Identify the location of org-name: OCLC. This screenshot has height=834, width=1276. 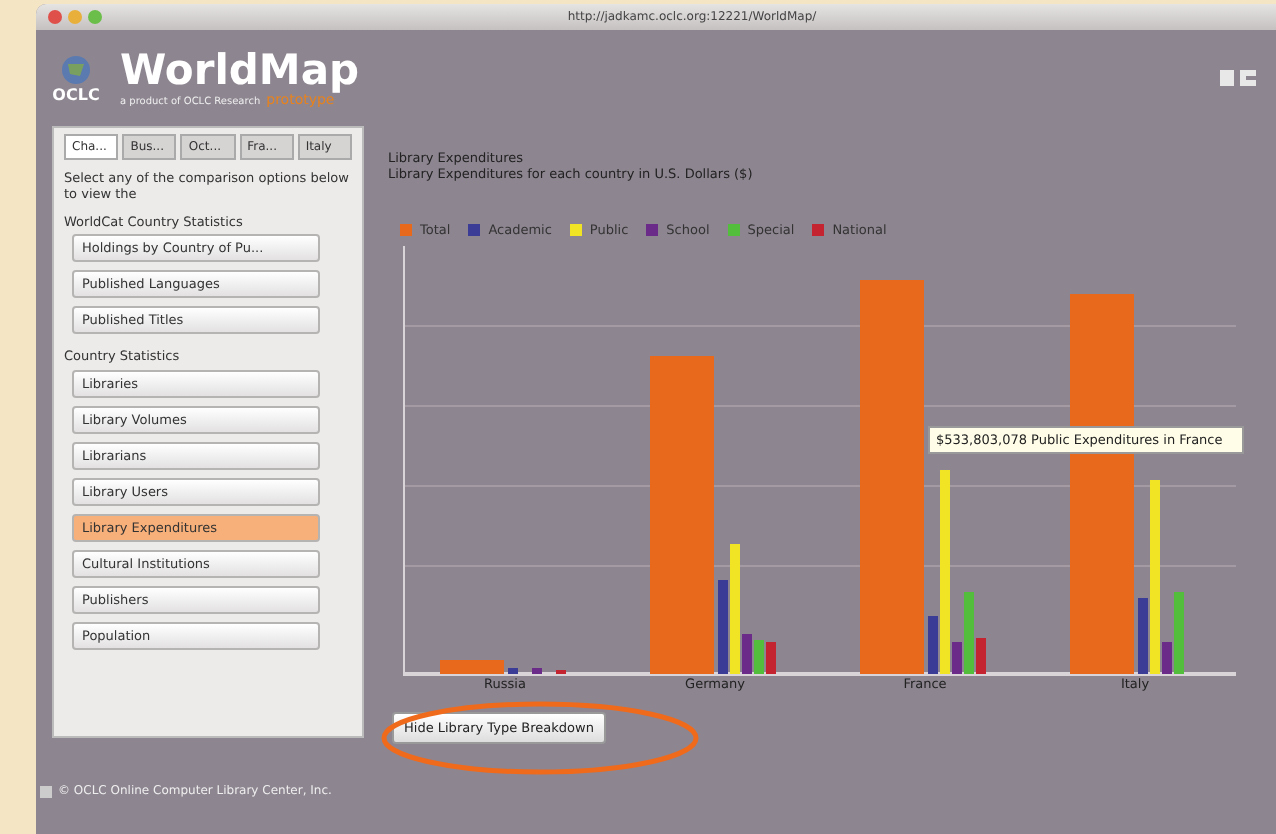
(76, 94).